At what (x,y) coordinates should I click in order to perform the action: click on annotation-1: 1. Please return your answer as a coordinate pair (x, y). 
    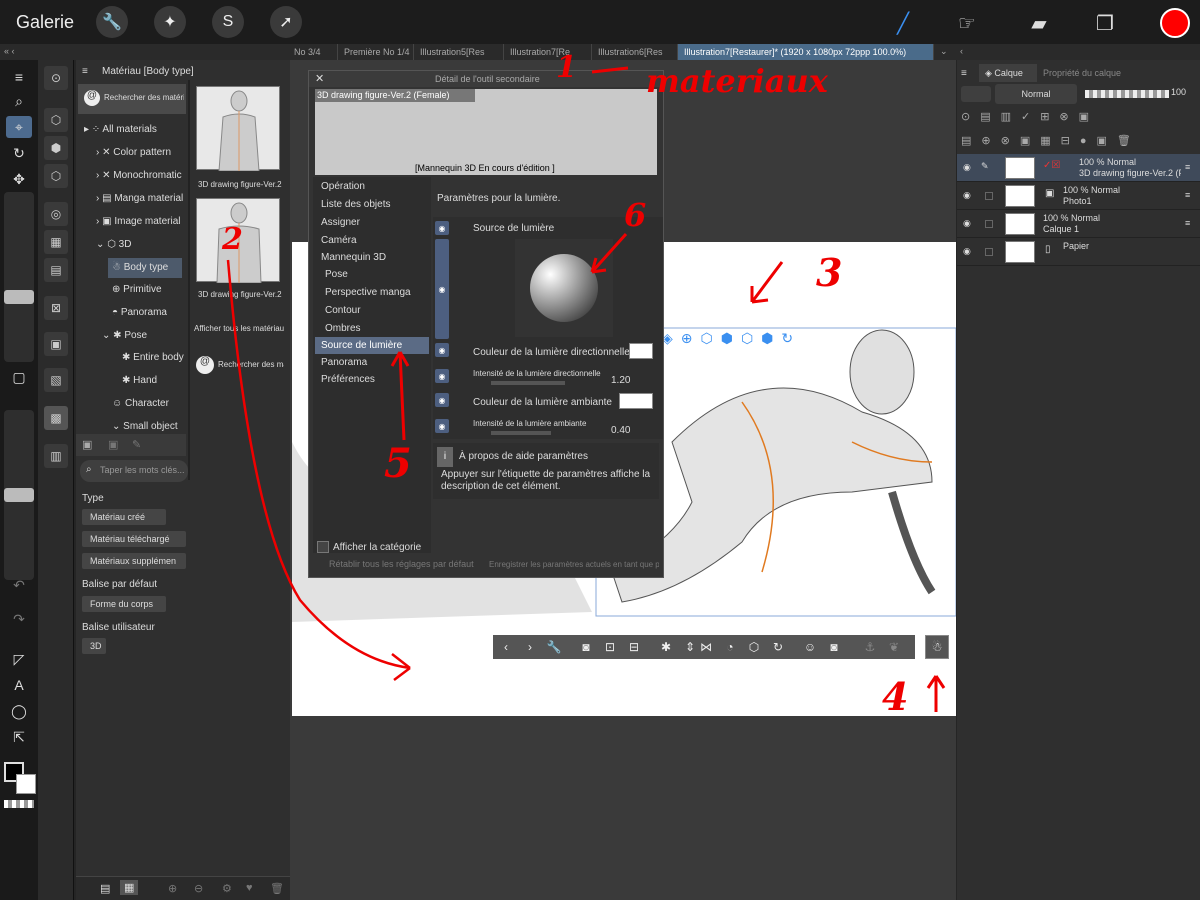
    Looking at the image, I should click on (566, 67).